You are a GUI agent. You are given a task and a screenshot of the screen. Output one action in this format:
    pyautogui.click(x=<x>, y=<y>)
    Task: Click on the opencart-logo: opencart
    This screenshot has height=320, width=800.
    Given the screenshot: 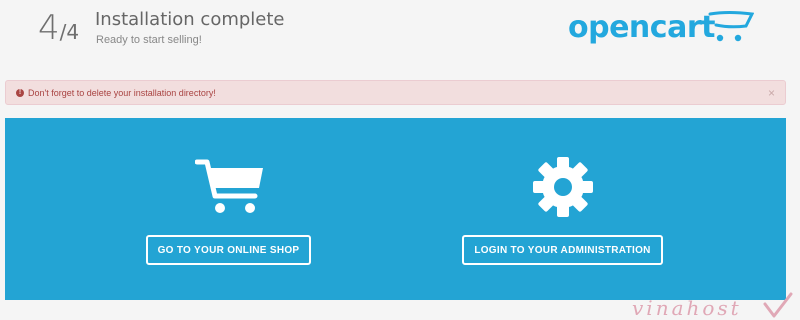 What is the action you would take?
    pyautogui.click(x=663, y=28)
    